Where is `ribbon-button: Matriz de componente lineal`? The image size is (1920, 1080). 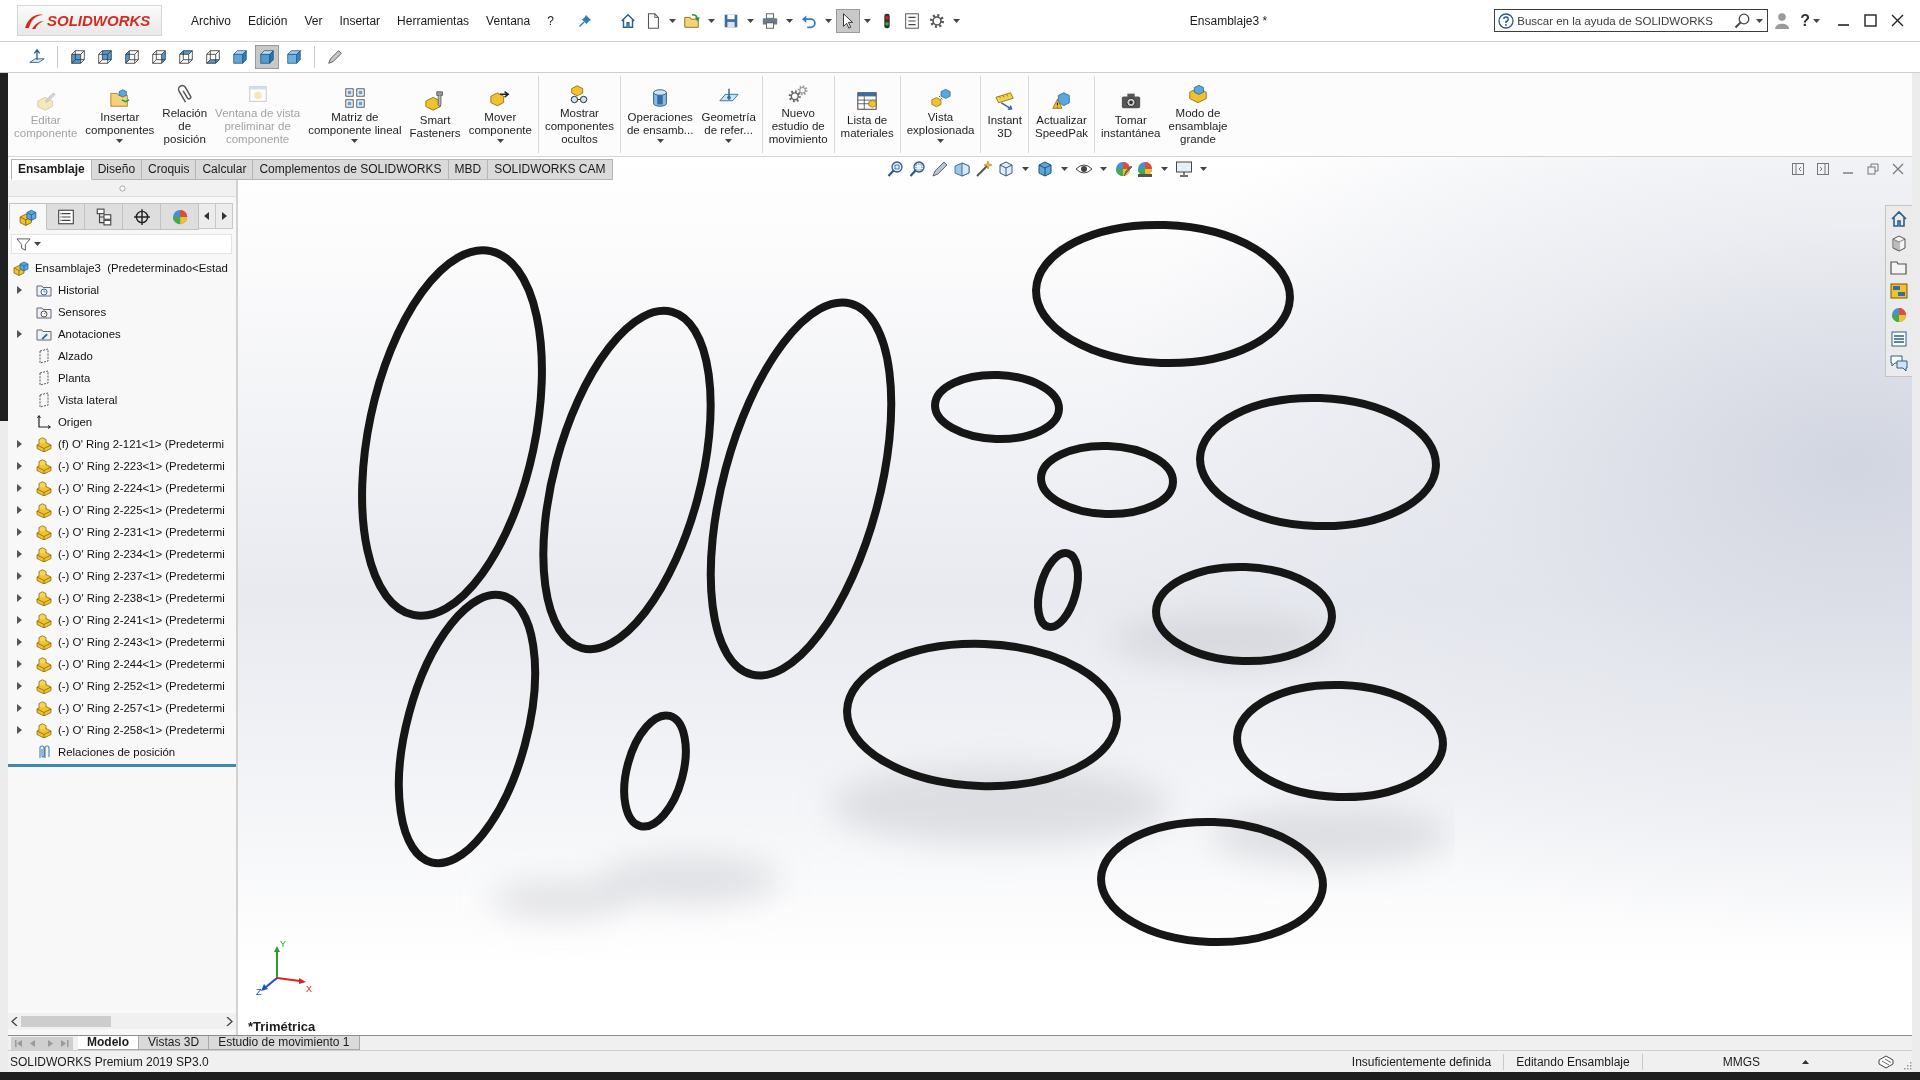
ribbon-button: Matriz de componente lineal is located at coordinates (355, 114).